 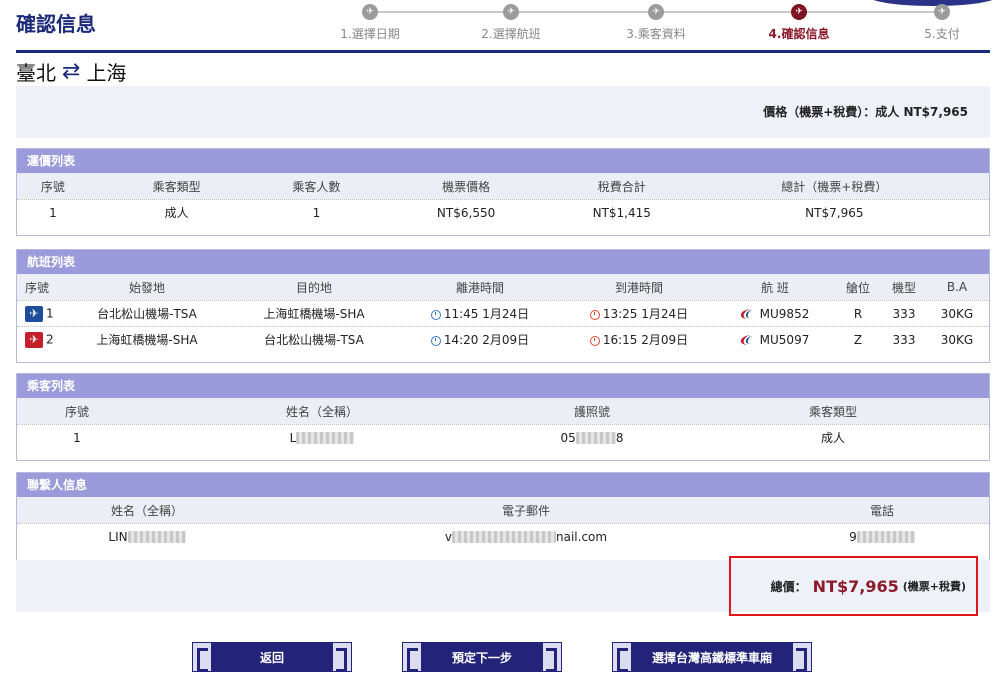 What do you see at coordinates (503, 212) in the screenshot?
I see `table-row: 1 成人 1 NT$6,550 NT$1,415 NT$7,965` at bounding box center [503, 212].